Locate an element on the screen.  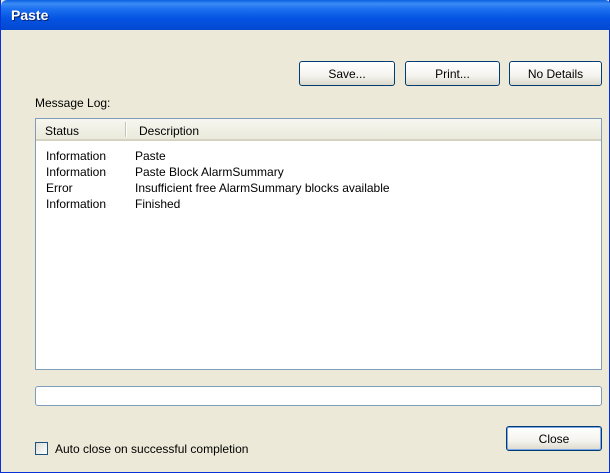
column-header-description: Description is located at coordinates (169, 131).